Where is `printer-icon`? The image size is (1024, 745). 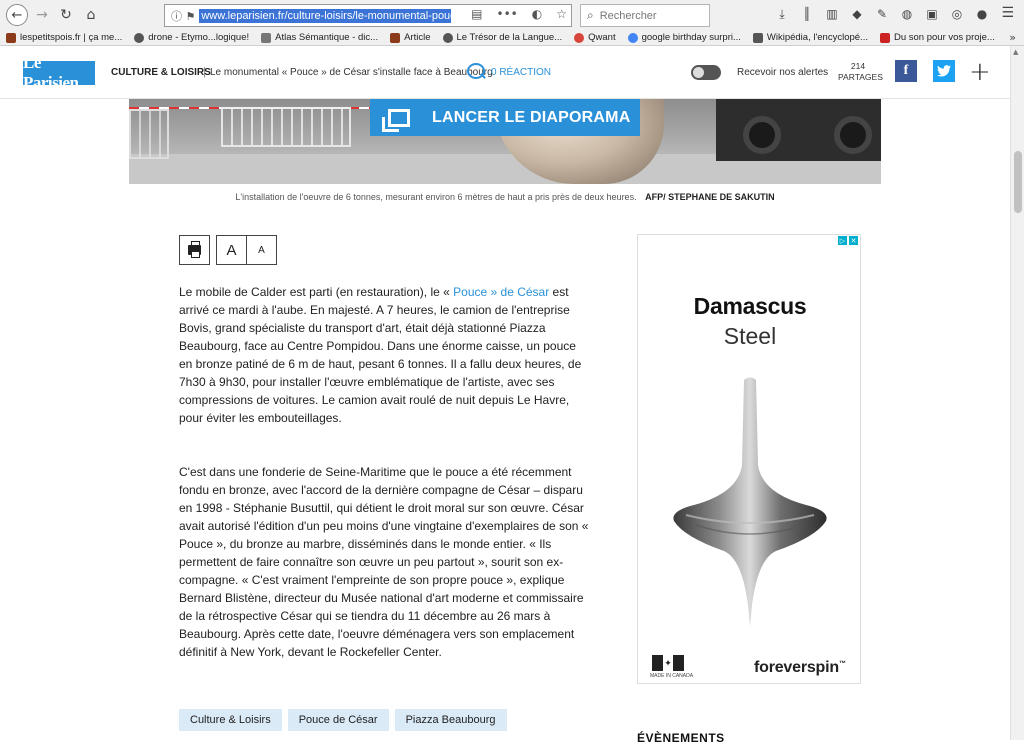
printer-icon is located at coordinates (194, 249).